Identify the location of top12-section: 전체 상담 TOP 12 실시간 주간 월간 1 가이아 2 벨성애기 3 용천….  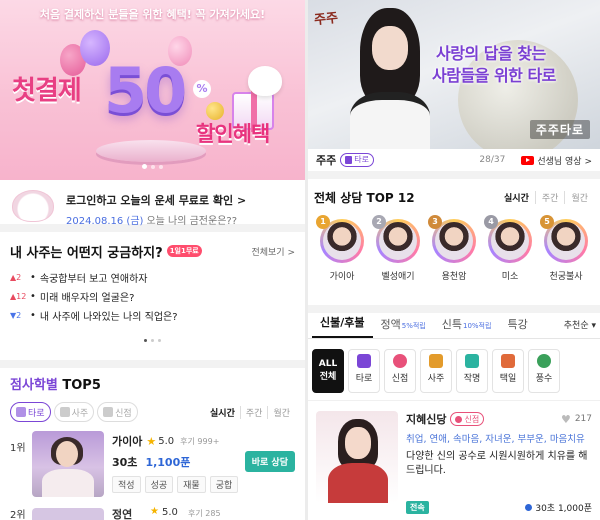
(454, 246).